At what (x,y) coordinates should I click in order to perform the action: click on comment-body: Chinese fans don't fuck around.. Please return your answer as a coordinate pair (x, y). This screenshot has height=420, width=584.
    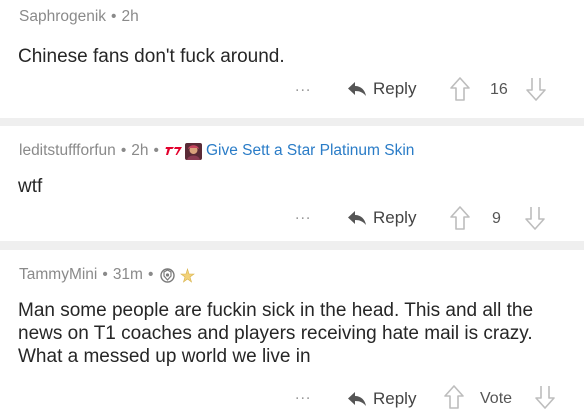
    Looking at the image, I should click on (151, 56).